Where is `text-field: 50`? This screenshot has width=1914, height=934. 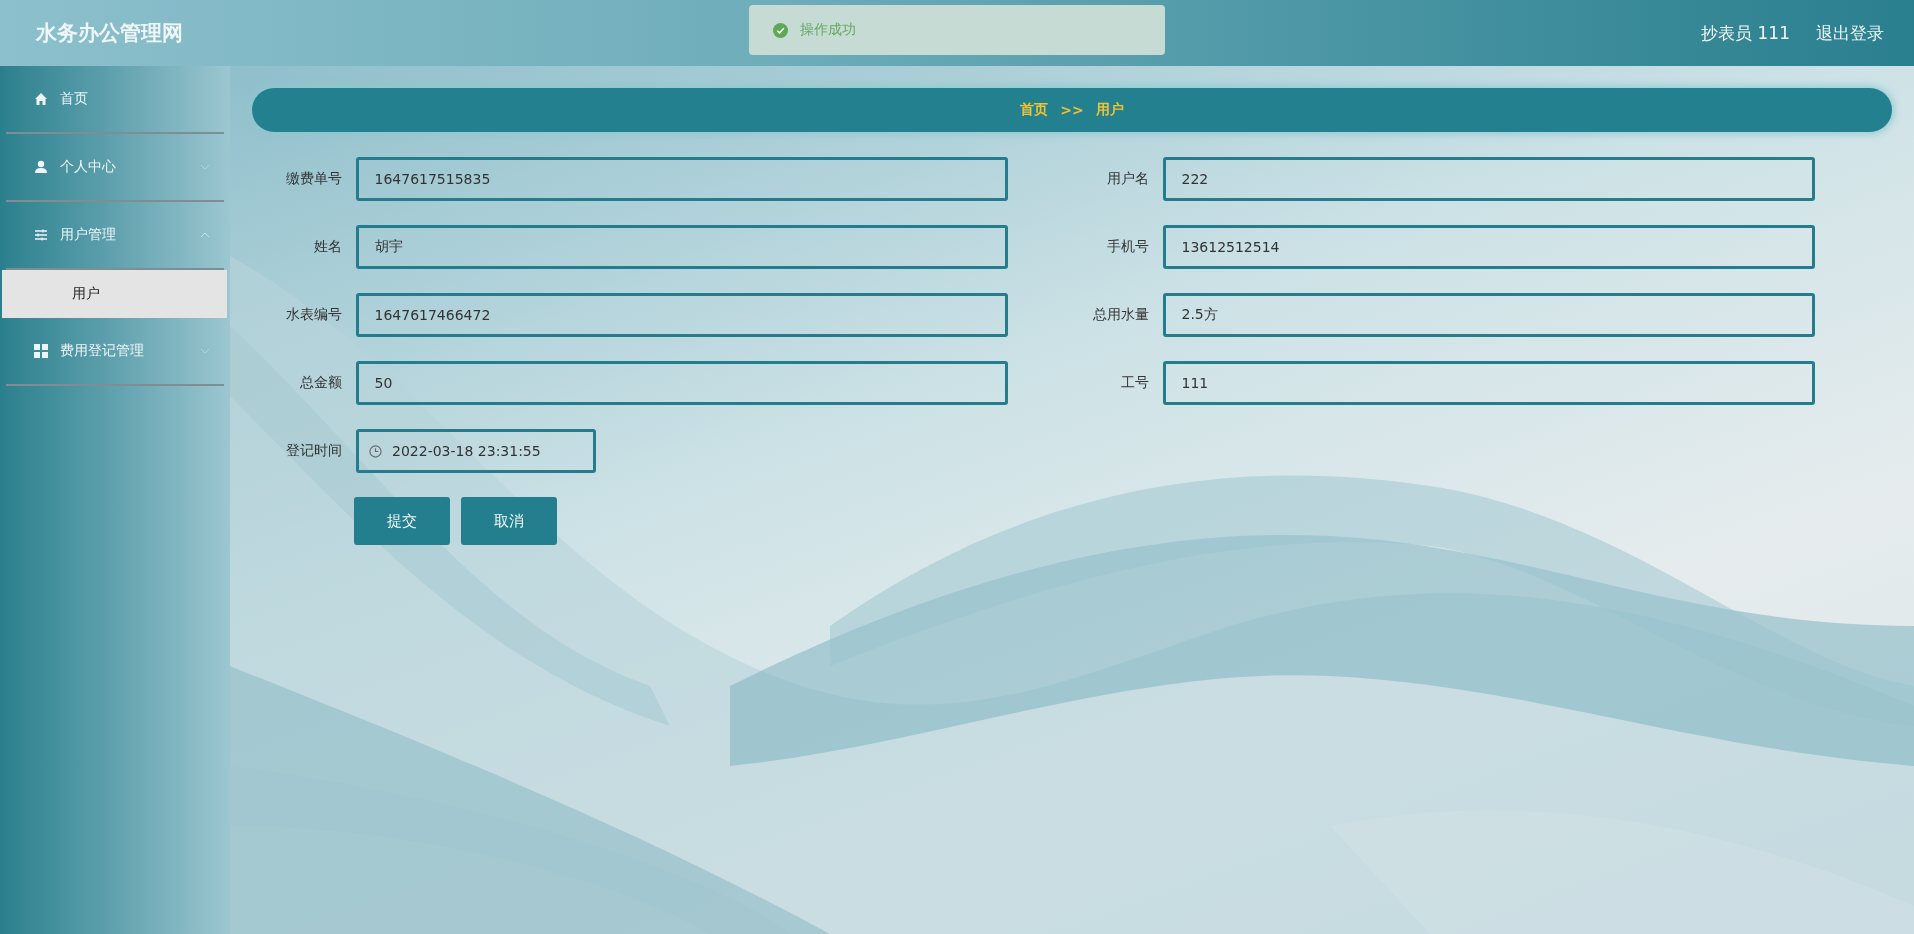
text-field: 50 is located at coordinates (681, 383).